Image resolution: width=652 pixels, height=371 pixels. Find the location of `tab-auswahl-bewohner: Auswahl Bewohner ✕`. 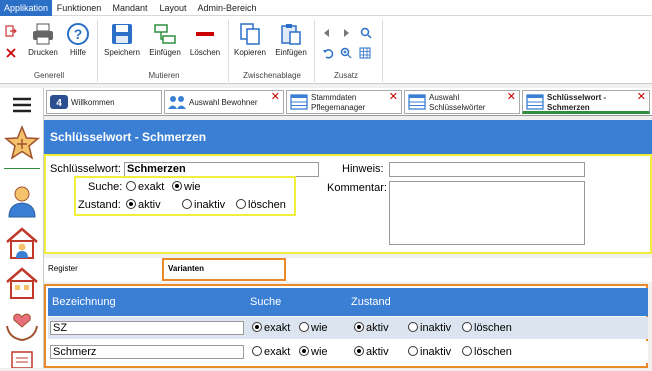

tab-auswahl-bewohner: Auswahl Bewohner ✕ is located at coordinates (224, 102).